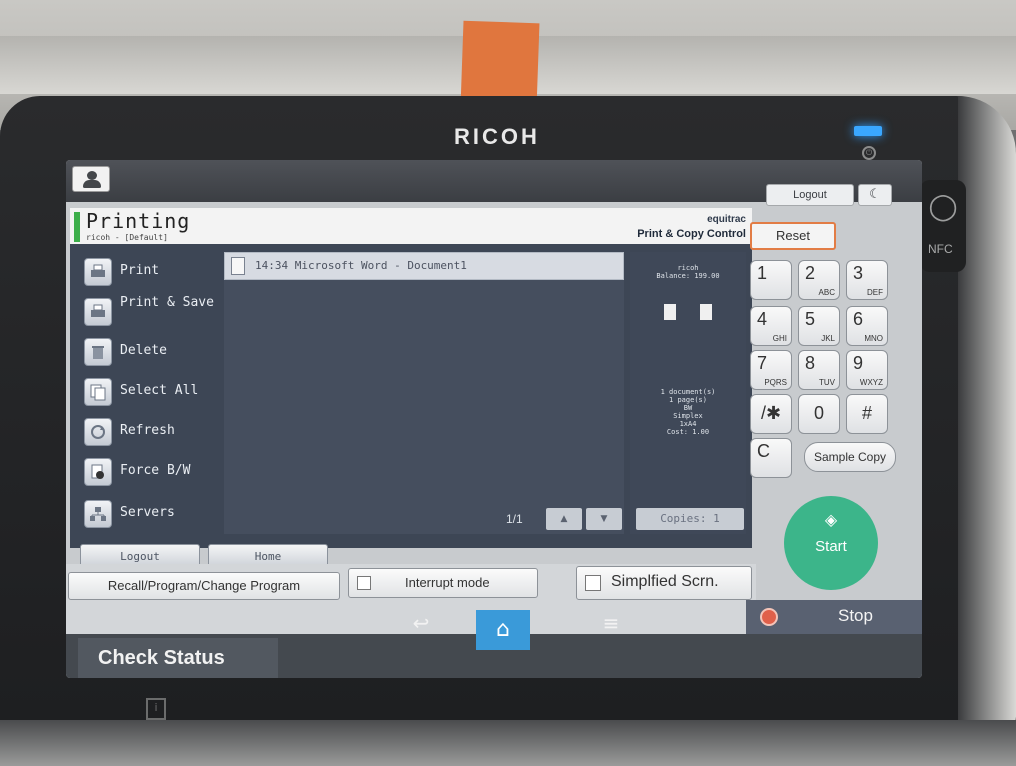 The height and width of the screenshot is (766, 1016). Describe the element at coordinates (834, 617) in the screenshot. I see `stop-button: Stop` at that location.